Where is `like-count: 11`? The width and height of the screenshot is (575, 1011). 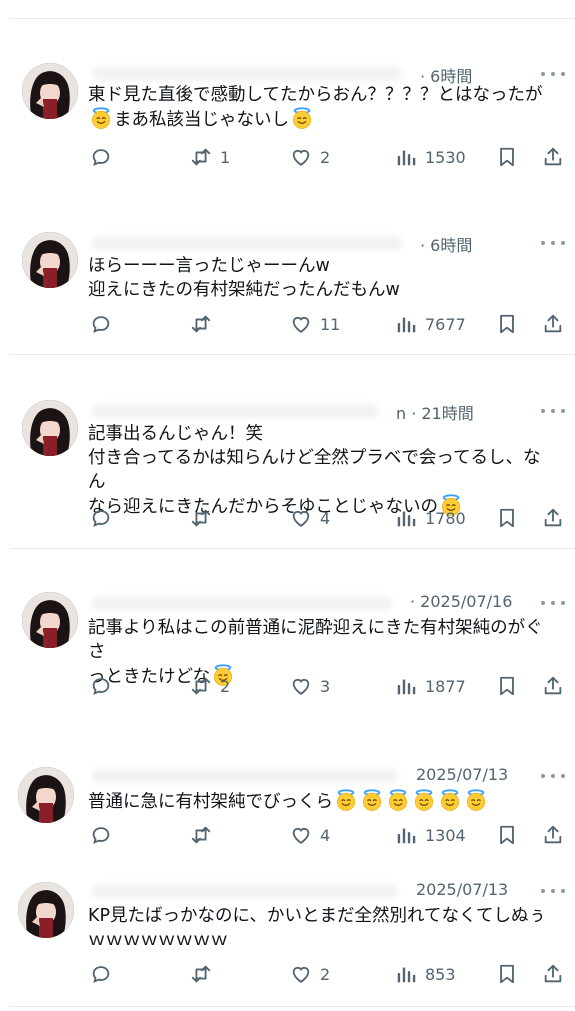 like-count: 11 is located at coordinates (330, 324).